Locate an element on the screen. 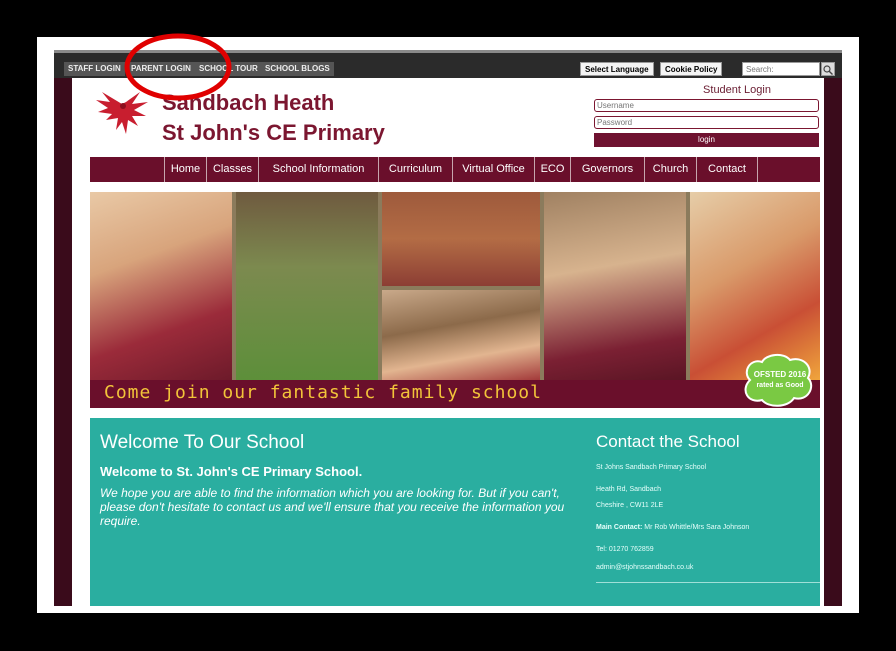  eagle-logo-icon is located at coordinates (122, 113).